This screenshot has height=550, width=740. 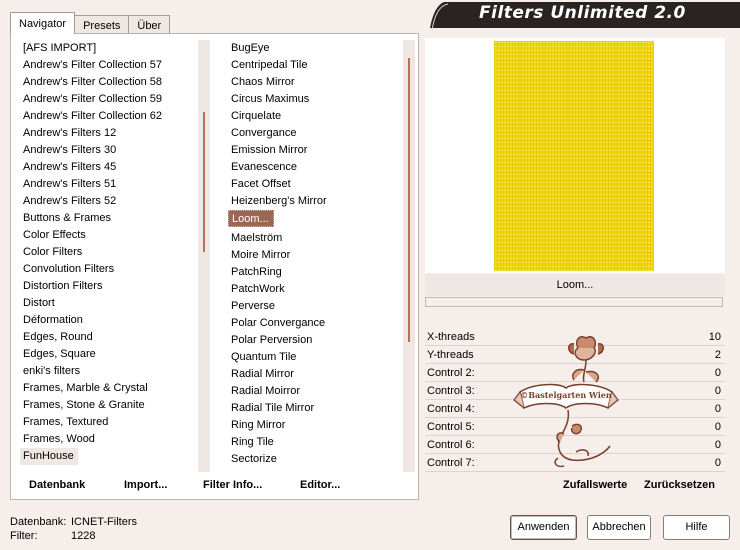 I want to click on status-db-label: Datenbank:, so click(x=38, y=522).